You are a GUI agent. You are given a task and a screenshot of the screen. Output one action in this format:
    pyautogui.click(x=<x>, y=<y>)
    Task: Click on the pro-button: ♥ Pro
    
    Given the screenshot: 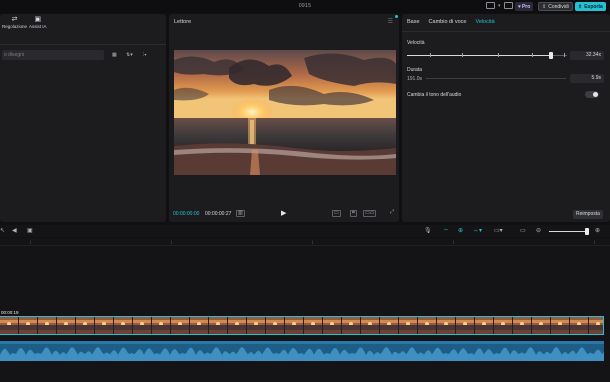 What is the action you would take?
    pyautogui.click(x=524, y=6)
    